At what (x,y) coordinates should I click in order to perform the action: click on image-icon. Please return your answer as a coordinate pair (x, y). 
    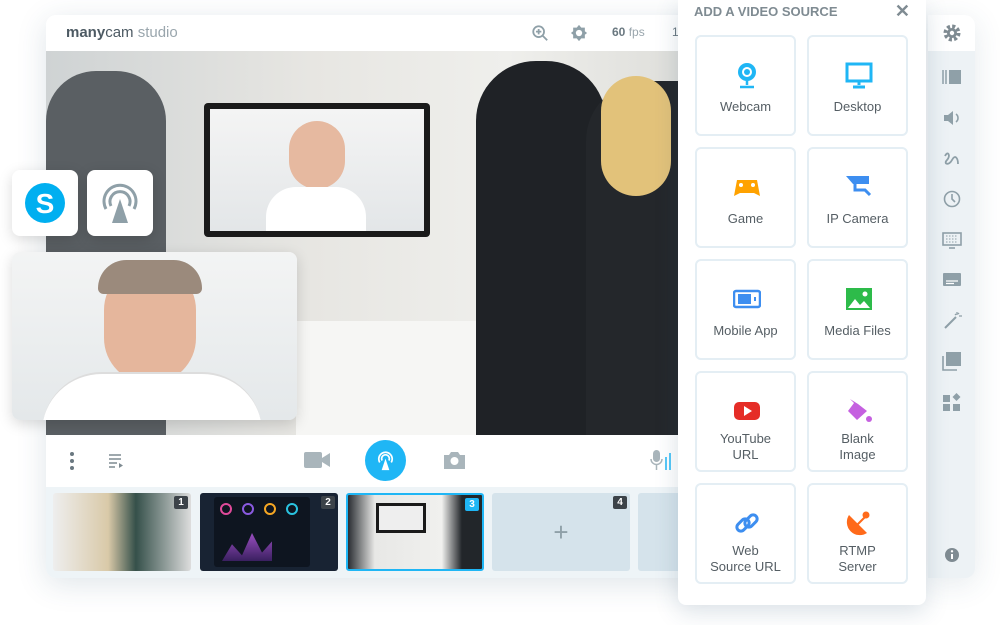
    Looking at the image, I should click on (859, 299).